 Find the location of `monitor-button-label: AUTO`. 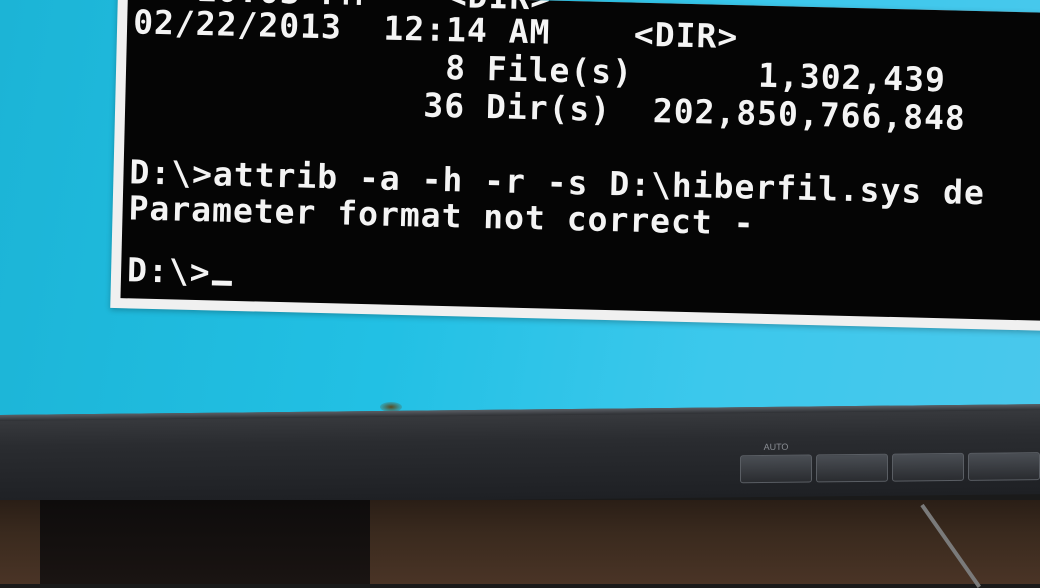

monitor-button-label: AUTO is located at coordinates (776, 447).